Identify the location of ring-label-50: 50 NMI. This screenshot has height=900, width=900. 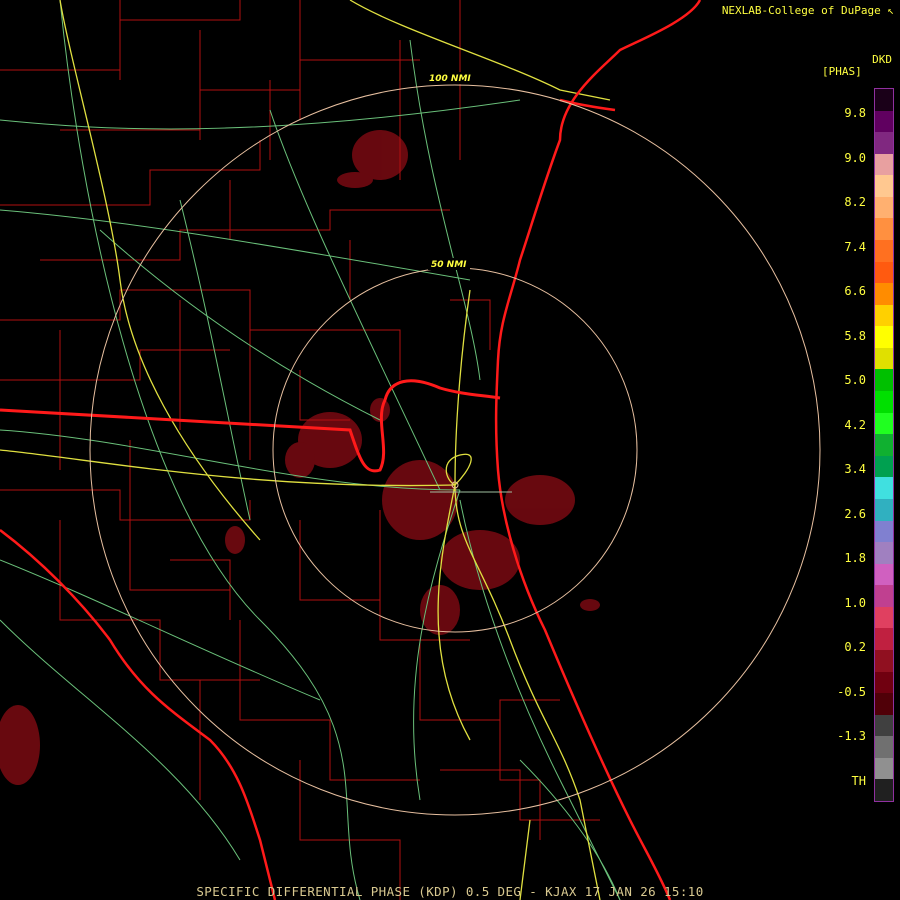
(449, 265).